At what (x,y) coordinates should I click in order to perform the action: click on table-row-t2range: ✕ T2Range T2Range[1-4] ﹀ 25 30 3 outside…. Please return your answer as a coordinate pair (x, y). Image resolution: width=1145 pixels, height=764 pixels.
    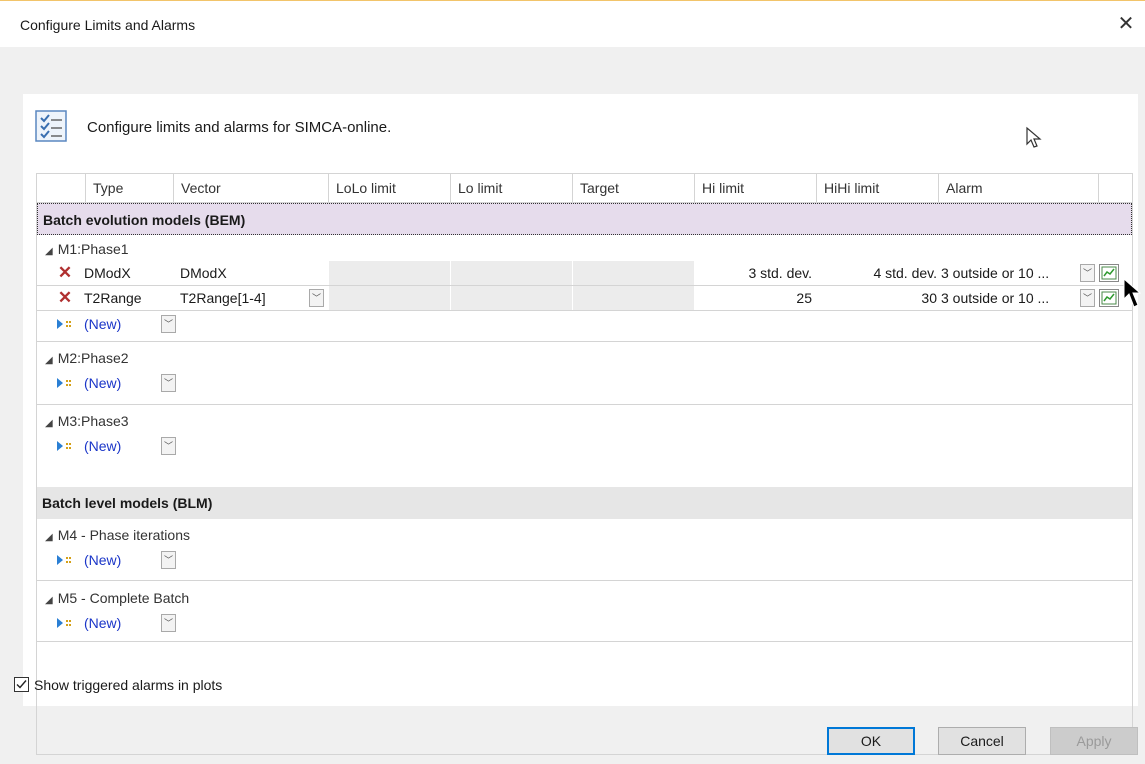
    Looking at the image, I should click on (584, 298).